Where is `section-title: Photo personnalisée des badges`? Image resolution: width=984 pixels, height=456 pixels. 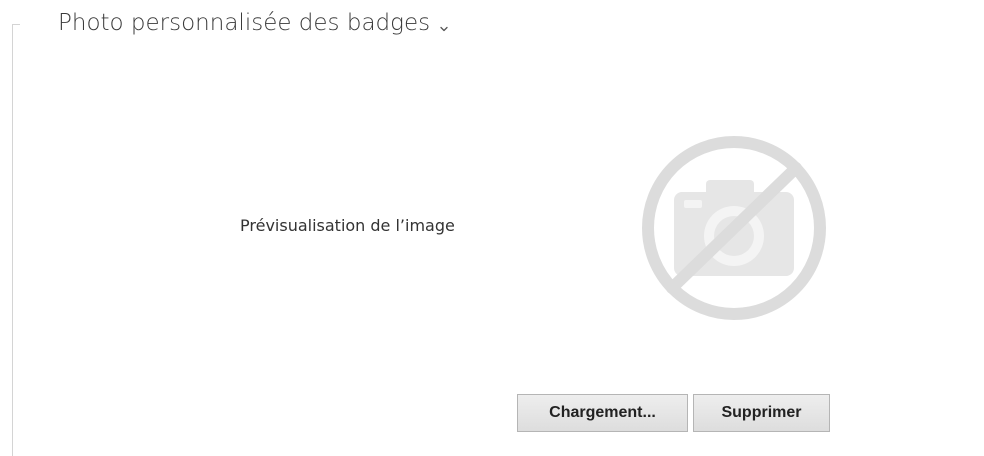
section-title: Photo personnalisée des badges is located at coordinates (244, 23).